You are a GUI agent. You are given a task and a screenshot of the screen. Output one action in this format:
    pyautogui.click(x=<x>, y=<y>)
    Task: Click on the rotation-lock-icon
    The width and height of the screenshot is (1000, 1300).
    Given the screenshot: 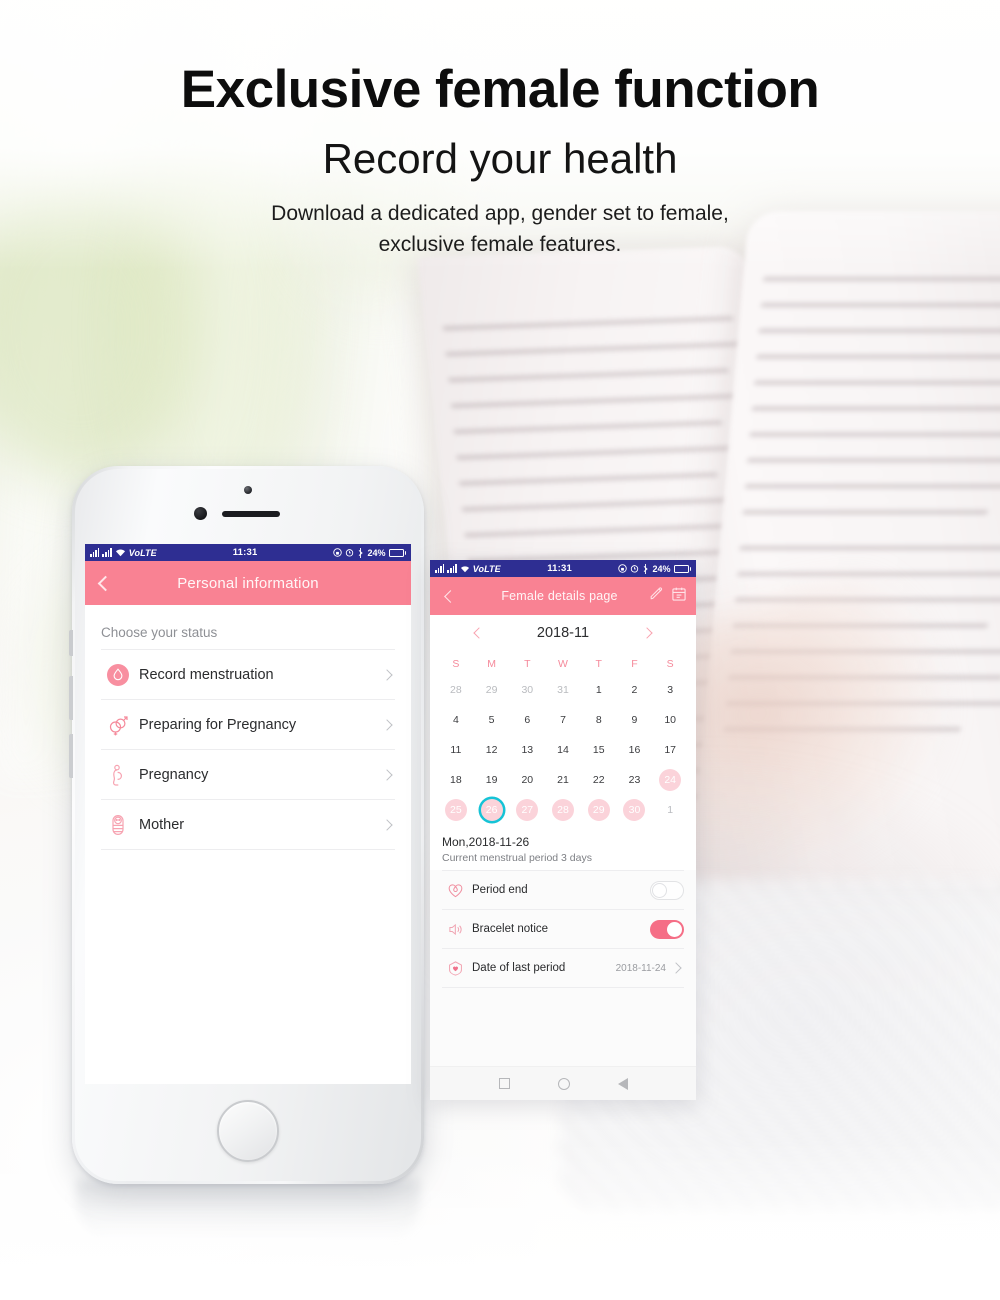 What is the action you would take?
    pyautogui.click(x=623, y=568)
    